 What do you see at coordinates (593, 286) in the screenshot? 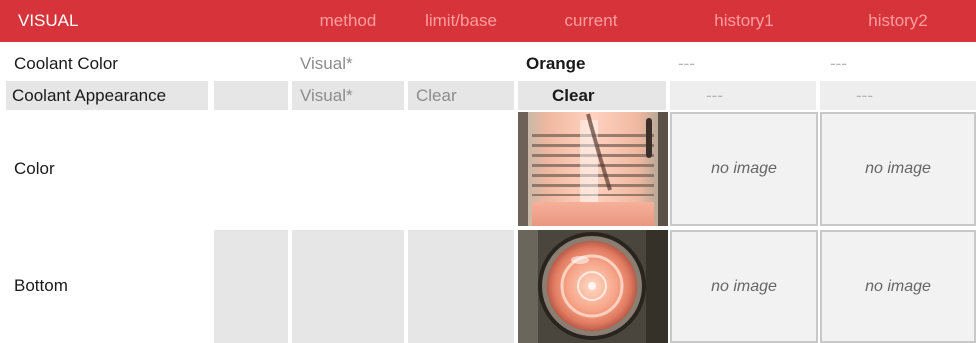
I see `coolant-jar-bottom-photo` at bounding box center [593, 286].